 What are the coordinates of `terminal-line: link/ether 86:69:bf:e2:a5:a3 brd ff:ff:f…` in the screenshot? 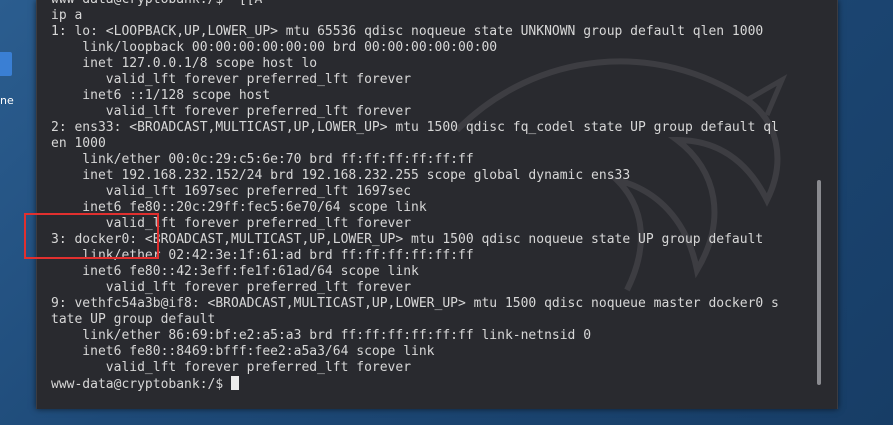 It's located at (321, 335).